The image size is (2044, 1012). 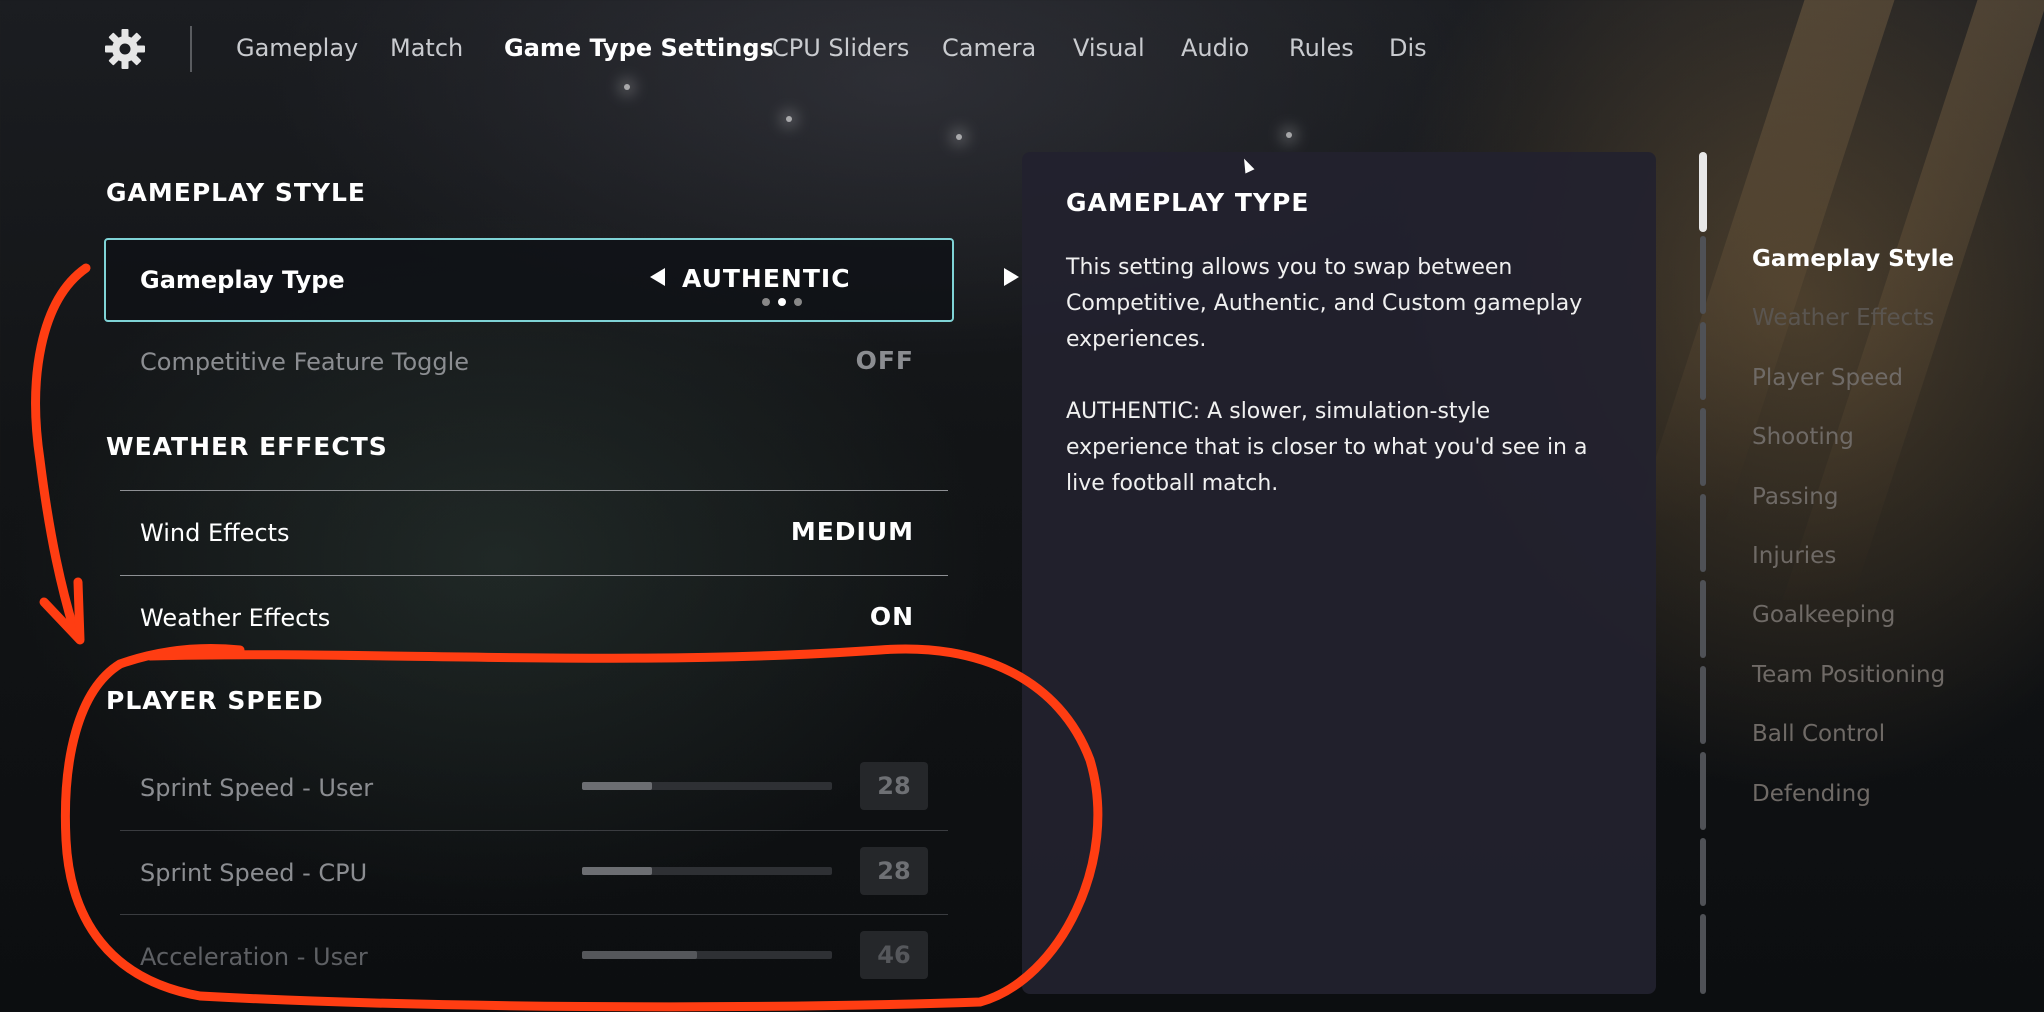 What do you see at coordinates (61, 449) in the screenshot?
I see `annotation-arrow-stroke` at bounding box center [61, 449].